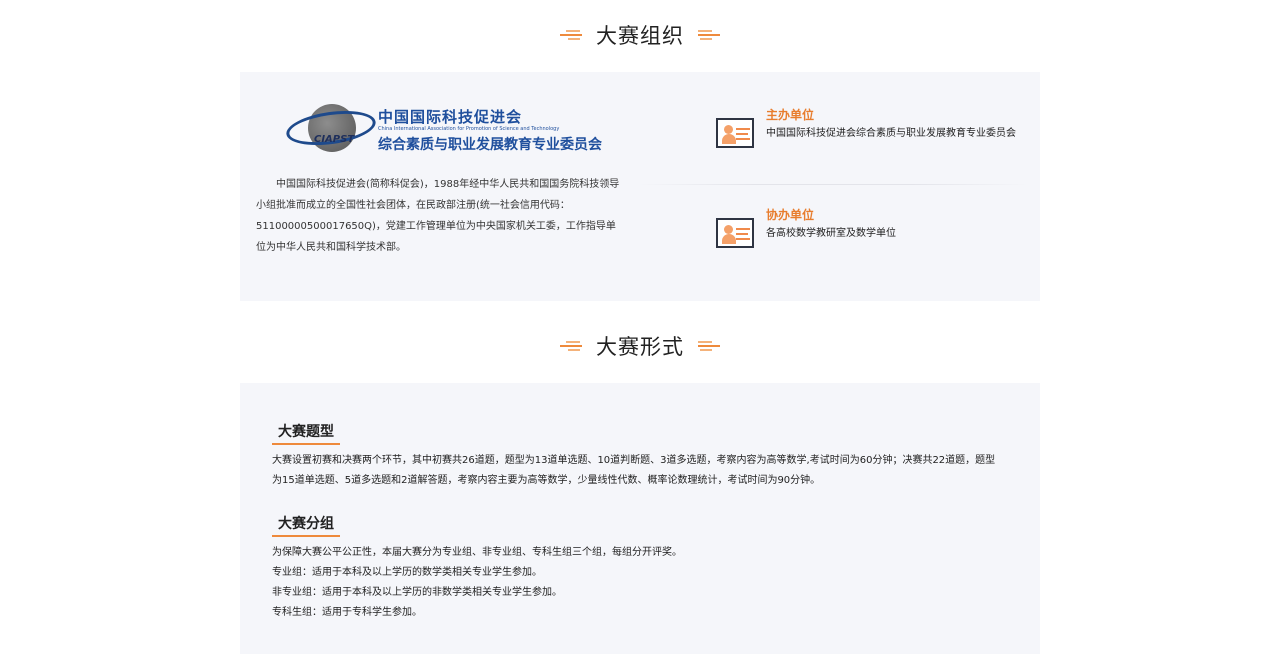  Describe the element at coordinates (417, 592) in the screenshot. I see `grouping-line: 非专业组：适用于本科及以上学历的非数学类相关专业学生参加。` at that location.